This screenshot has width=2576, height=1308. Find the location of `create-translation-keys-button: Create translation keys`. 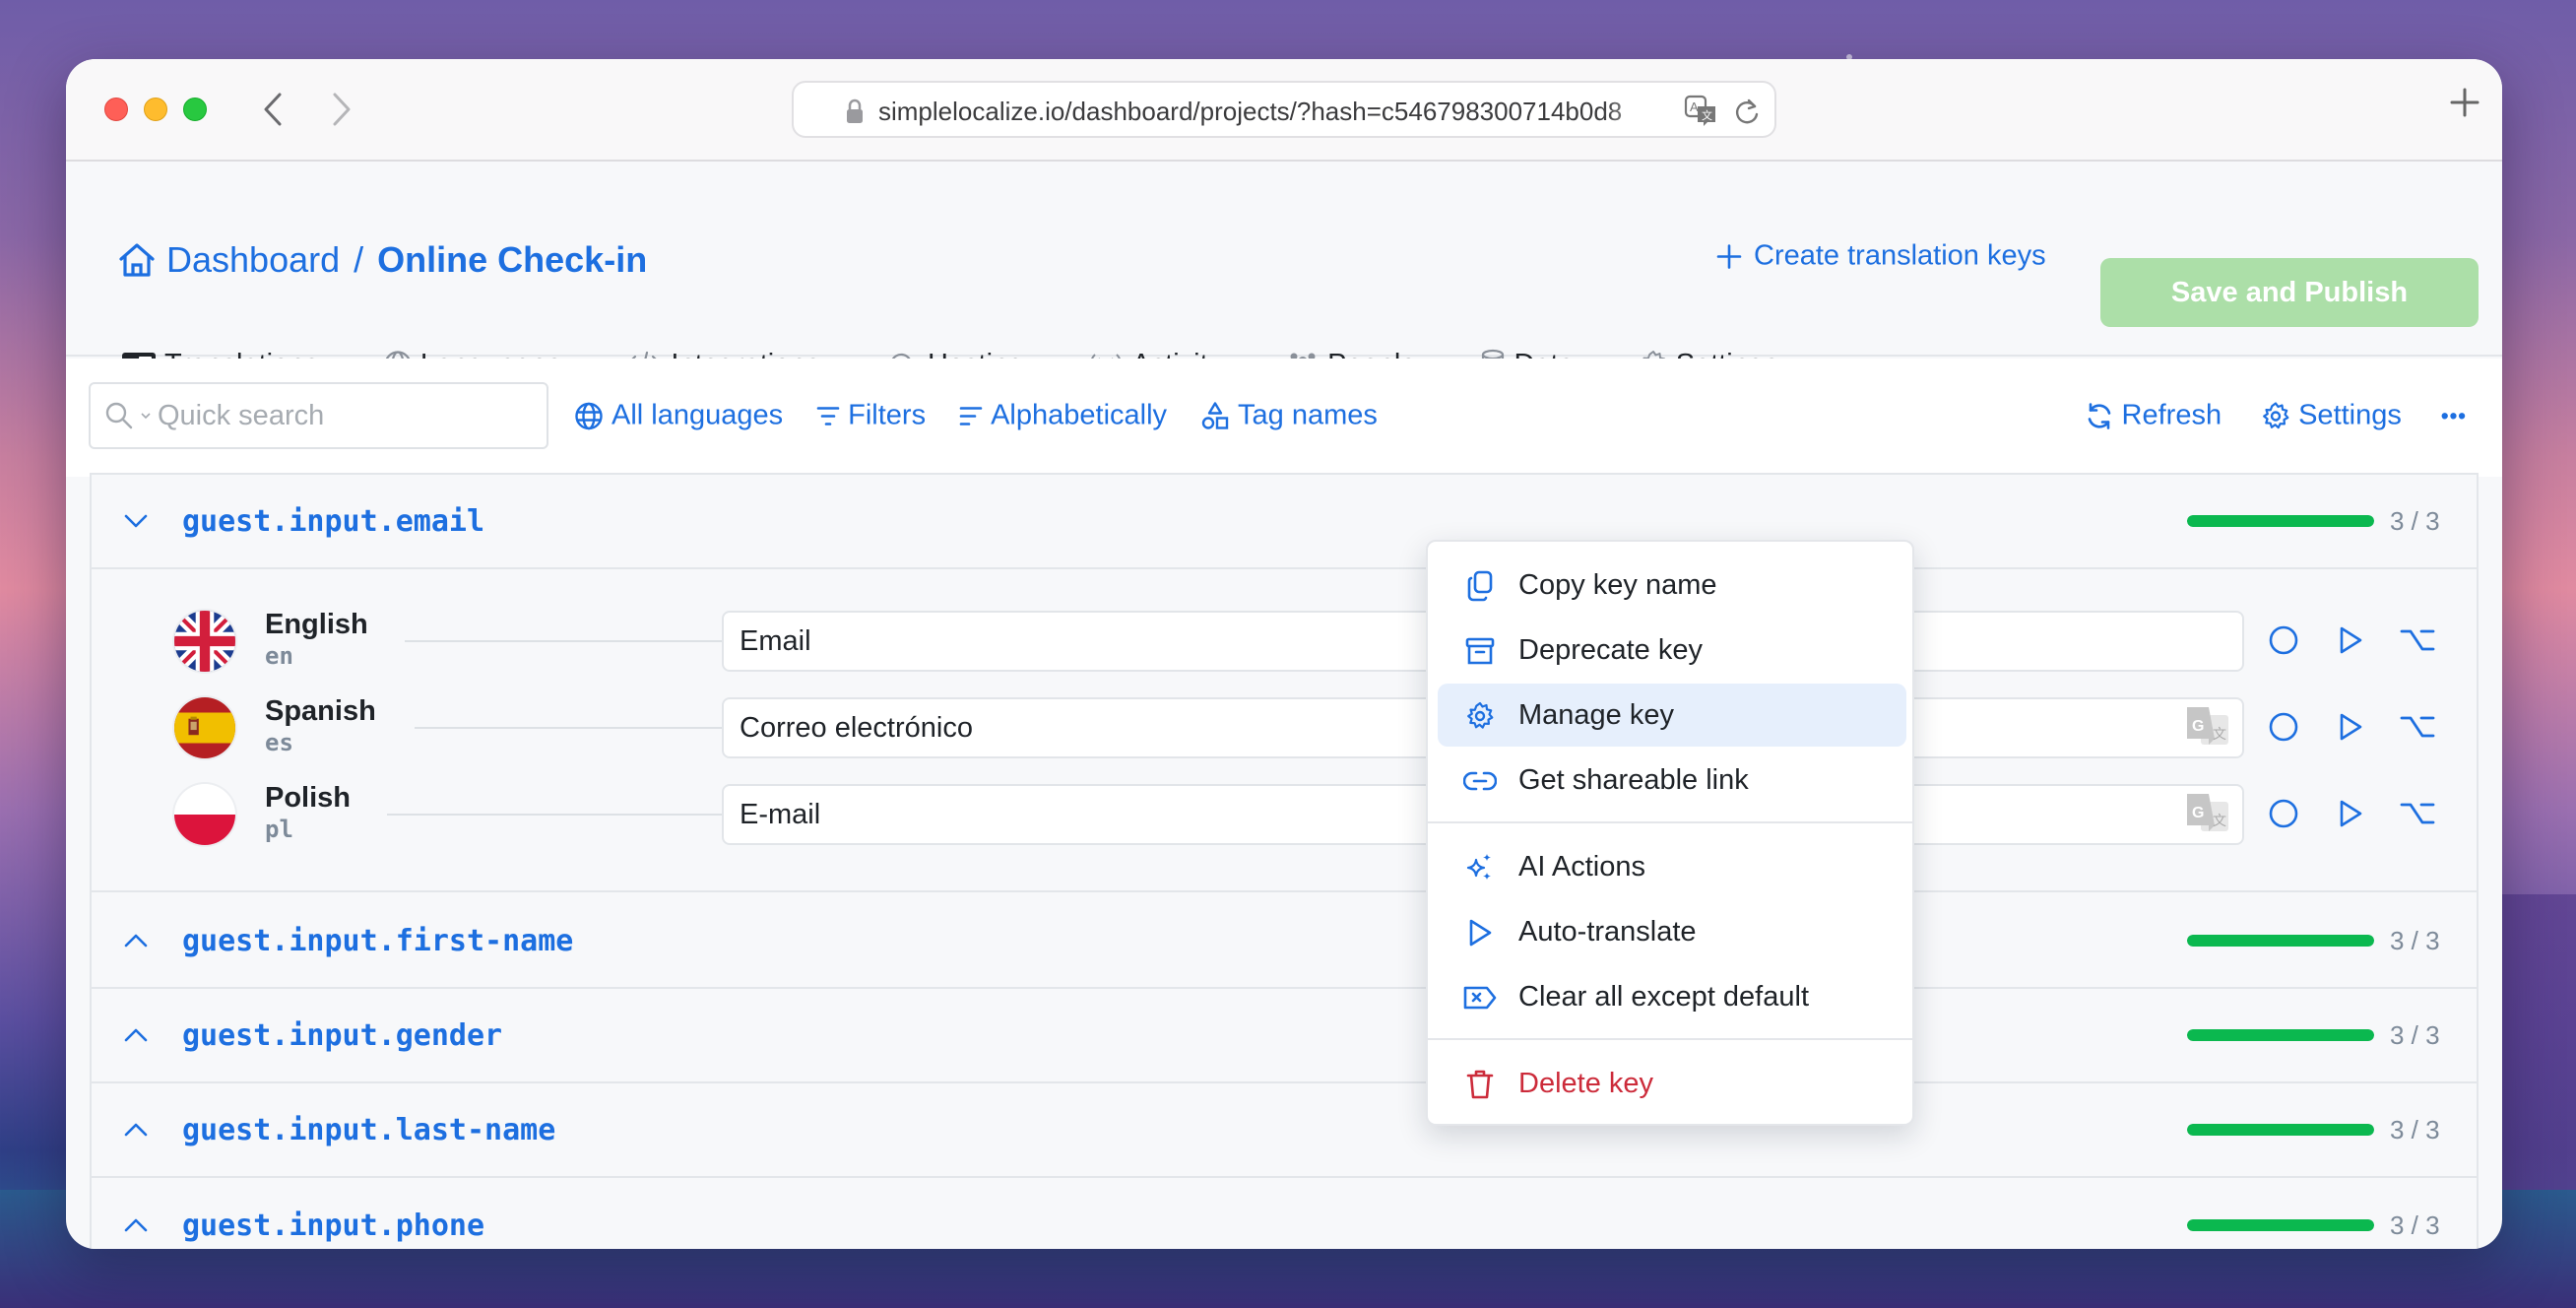

create-translation-keys-button: Create translation keys is located at coordinates (1881, 256).